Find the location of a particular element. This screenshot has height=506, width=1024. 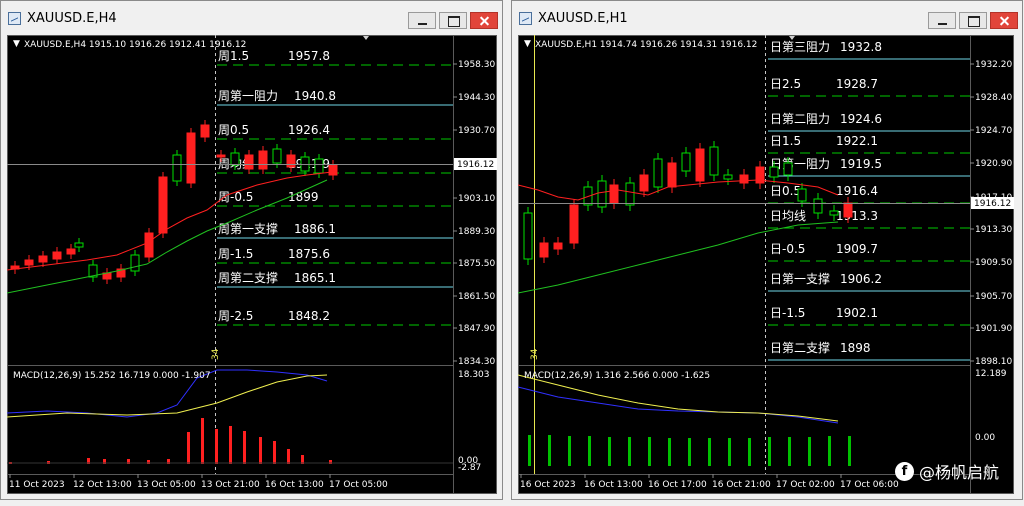

price-tick-label: 1847.90 is located at coordinates (476, 329).